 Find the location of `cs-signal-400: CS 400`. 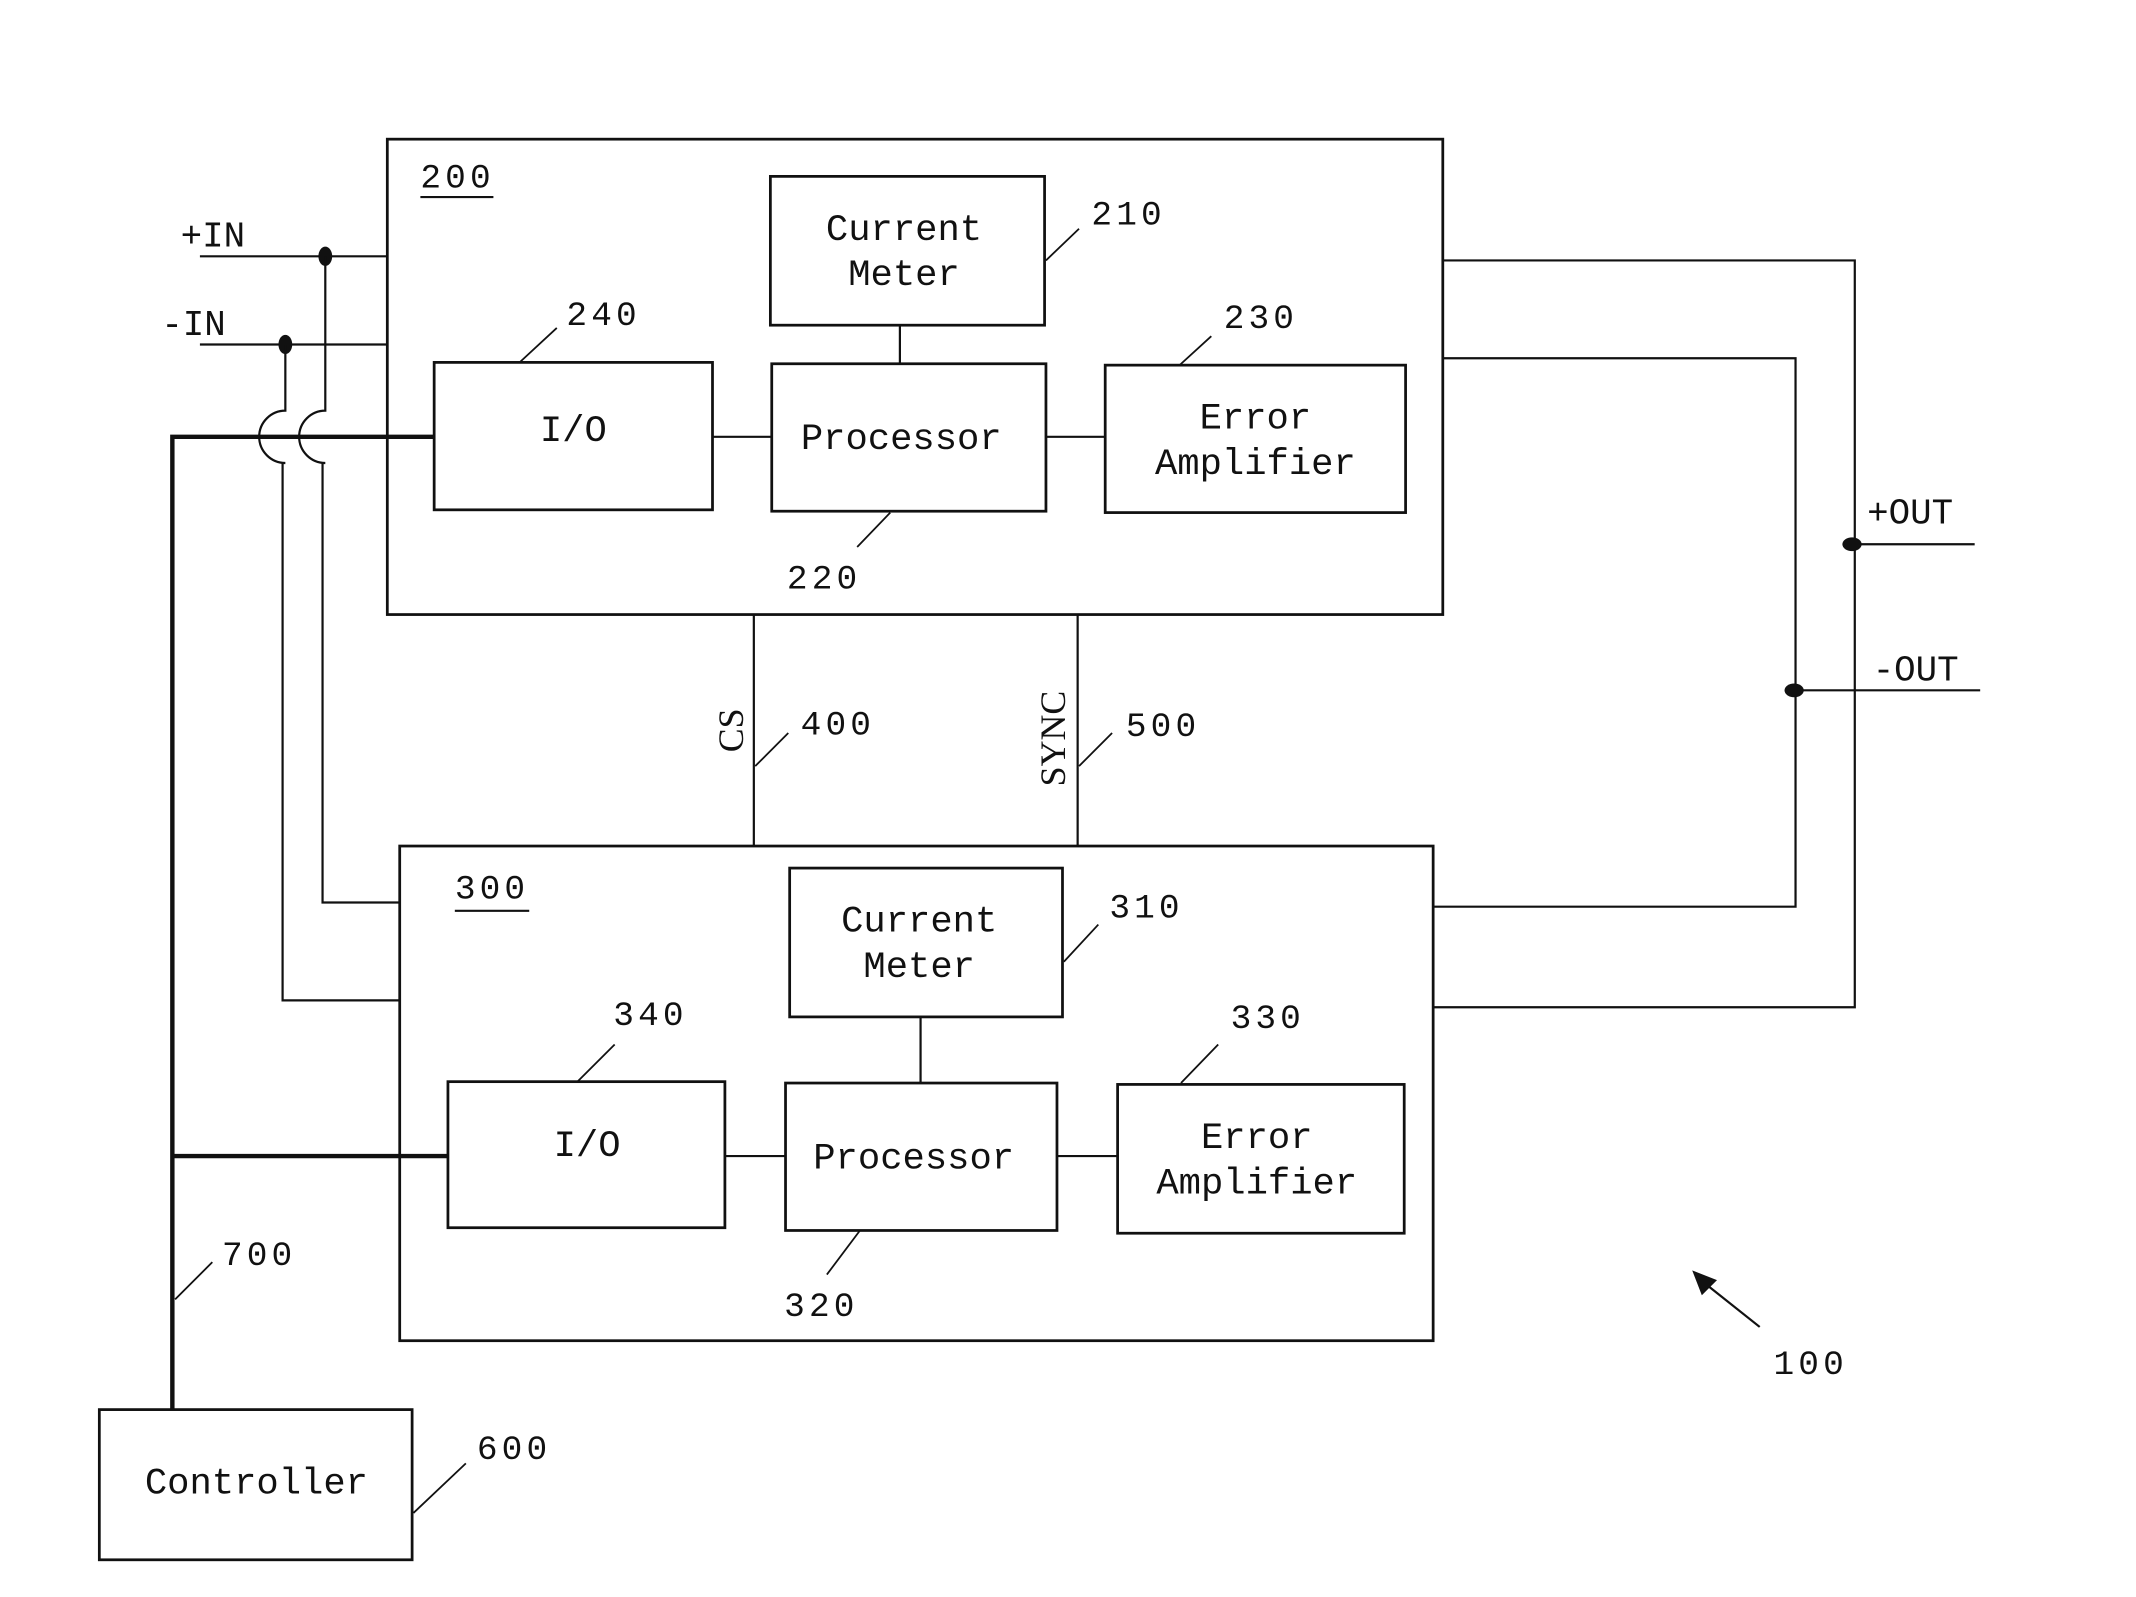

cs-signal-400: CS 400 is located at coordinates (793, 730).